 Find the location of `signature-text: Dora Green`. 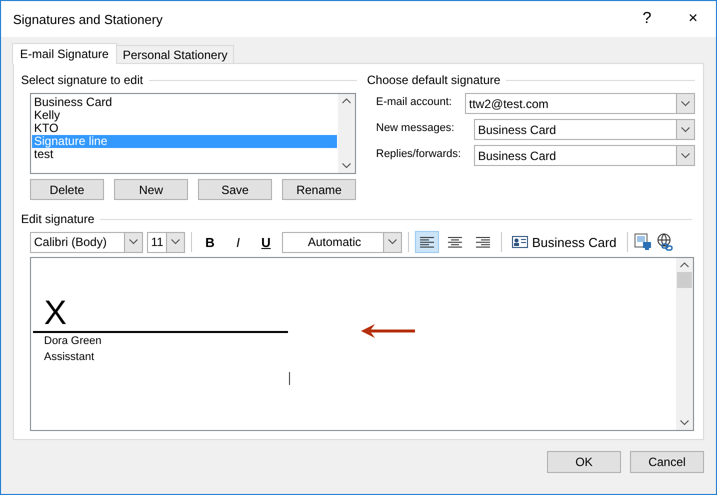

signature-text: Dora Green is located at coordinates (73, 341).